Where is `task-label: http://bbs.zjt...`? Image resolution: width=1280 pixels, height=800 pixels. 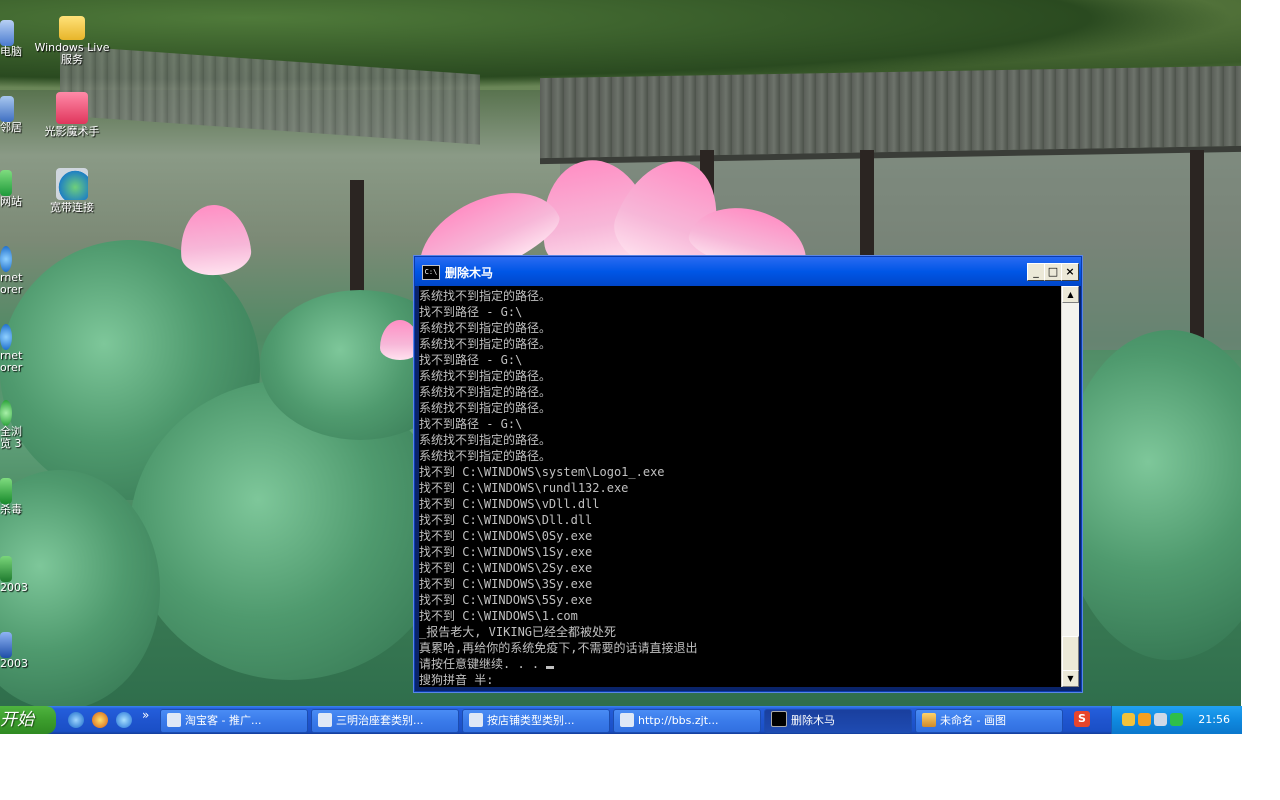
task-label: http://bbs.zjt... is located at coordinates (678, 720).